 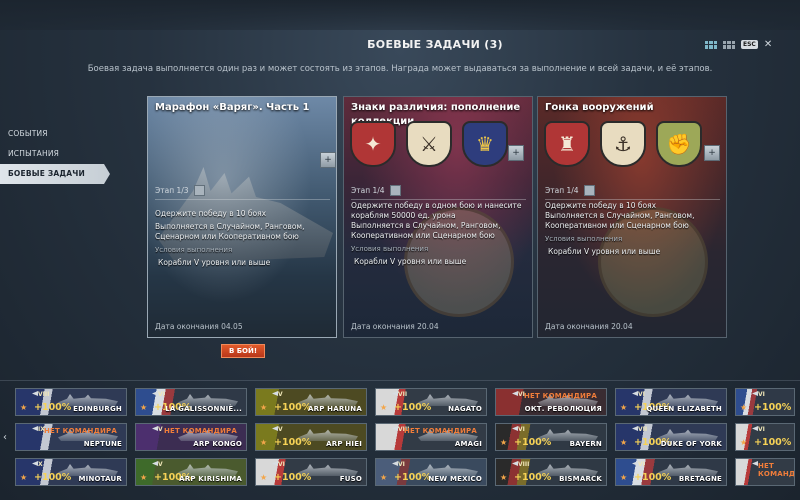 What do you see at coordinates (60, 134) in the screenshot?
I see `sidebar-item-events: СОБЫТИЯ` at bounding box center [60, 134].